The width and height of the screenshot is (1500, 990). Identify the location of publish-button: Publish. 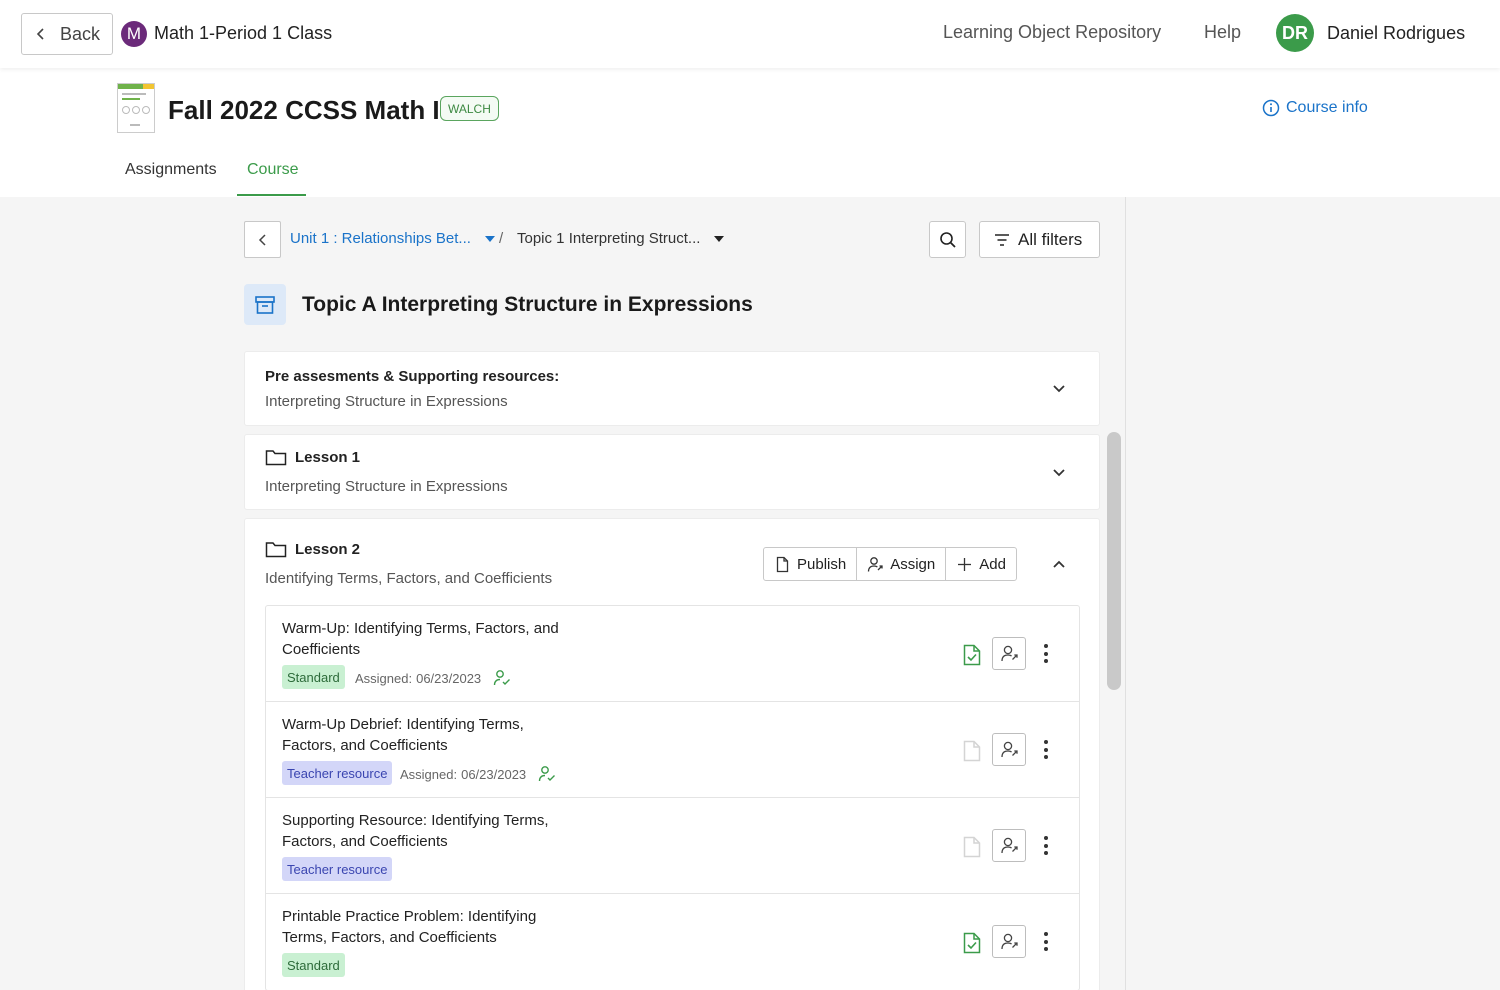
(811, 564).